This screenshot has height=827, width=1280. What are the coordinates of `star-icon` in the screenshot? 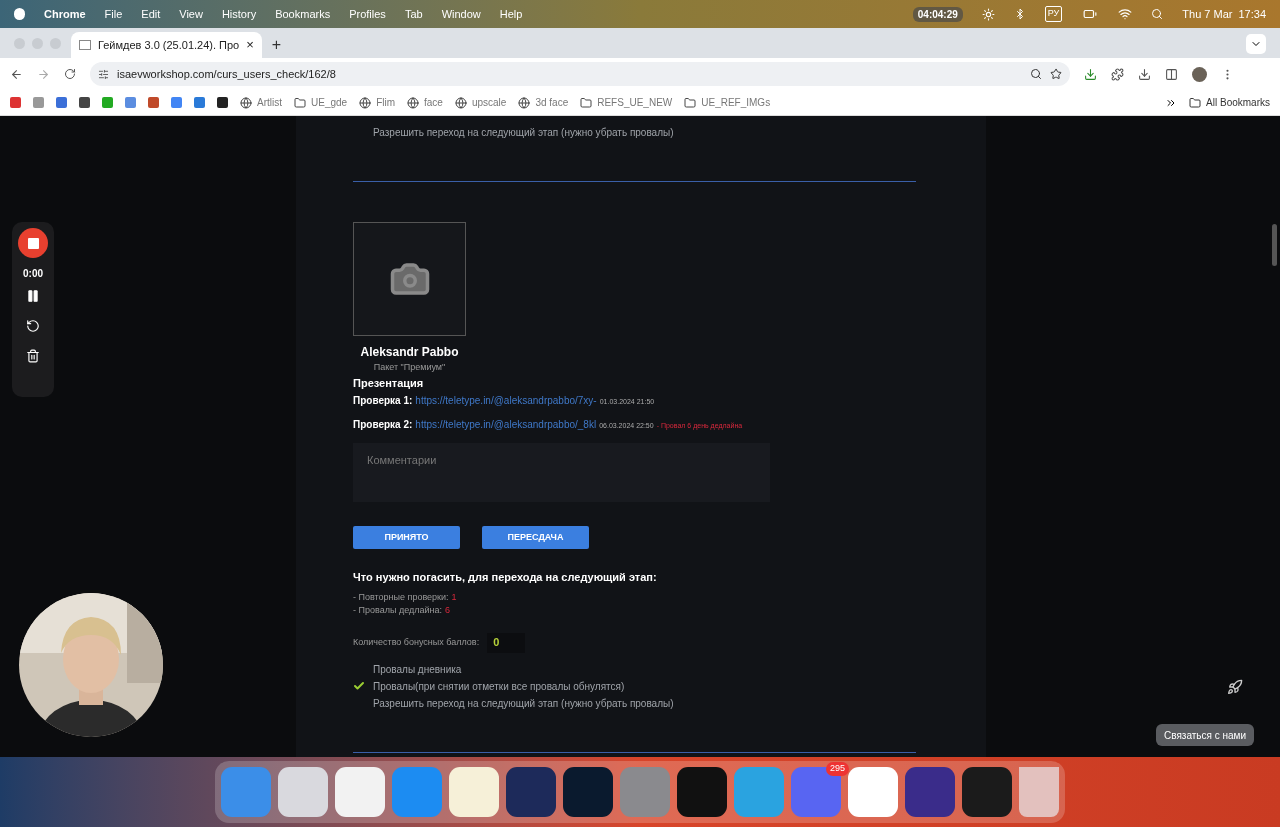 It's located at (1056, 74).